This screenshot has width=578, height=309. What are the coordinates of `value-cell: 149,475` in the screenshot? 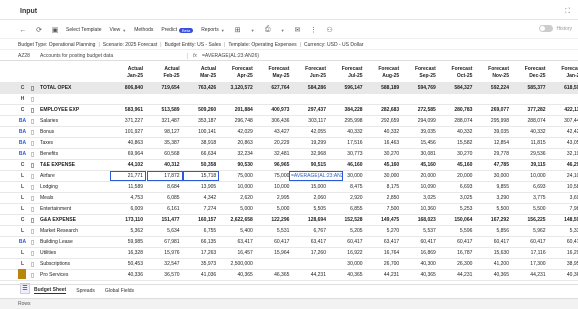 It's located at (384, 220).